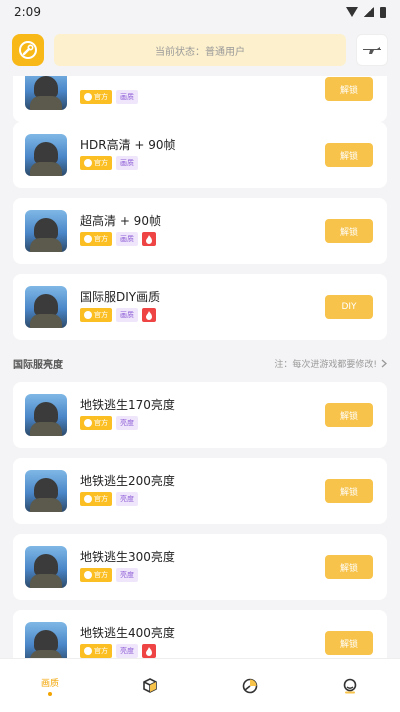 This screenshot has width=400, height=712. Describe the element at coordinates (200, 685) in the screenshot. I see `bottom-tab-bar: 画质` at that location.